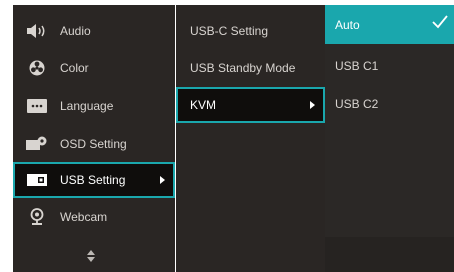 This screenshot has width=454, height=272. Describe the element at coordinates (94, 31) in the screenshot. I see `menu-item-audio: Audio` at that location.